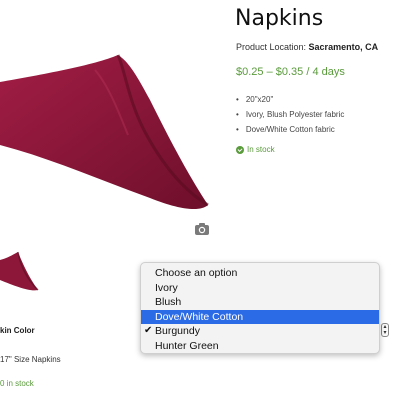 This screenshot has width=400, height=400. I want to click on option-blush: Blush, so click(260, 302).